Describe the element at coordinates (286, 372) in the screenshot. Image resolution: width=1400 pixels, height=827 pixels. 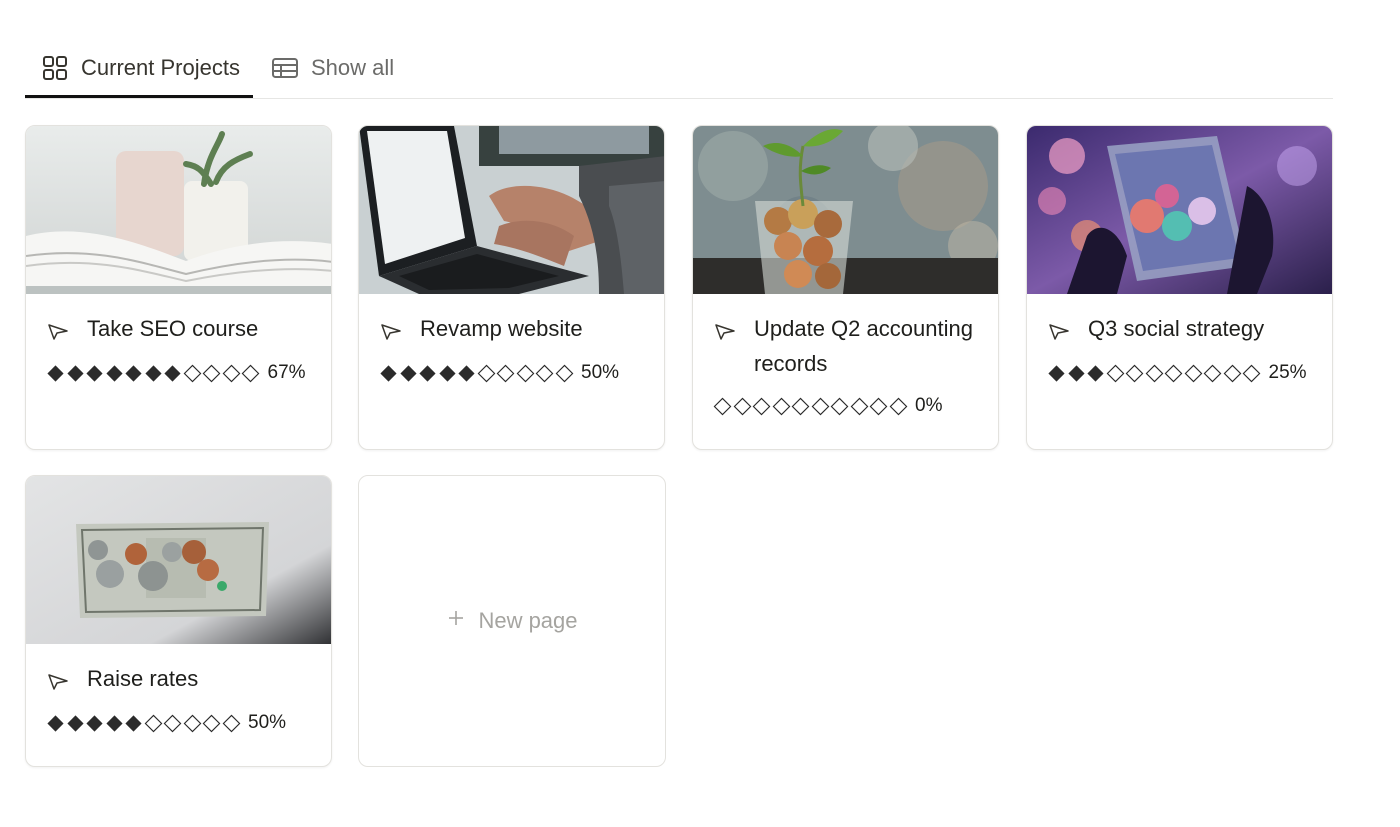
I see `progress-percent: 67%` at that location.